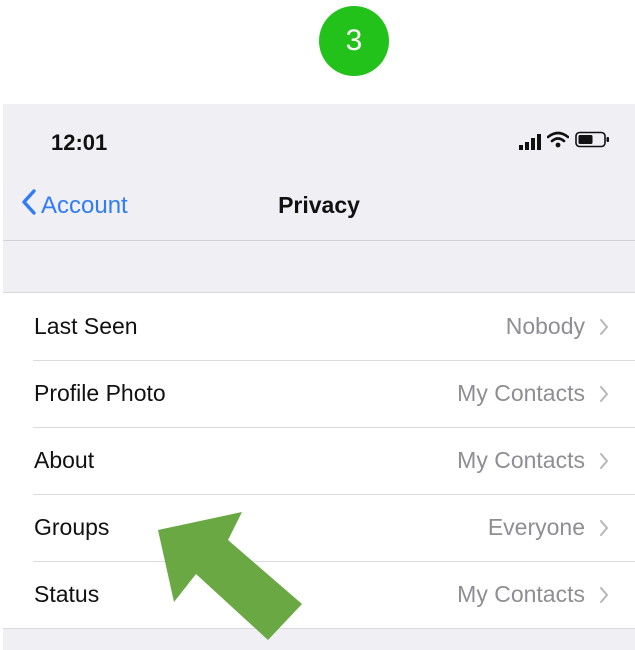 The height and width of the screenshot is (650, 635). I want to click on page-title: Privacy, so click(319, 205).